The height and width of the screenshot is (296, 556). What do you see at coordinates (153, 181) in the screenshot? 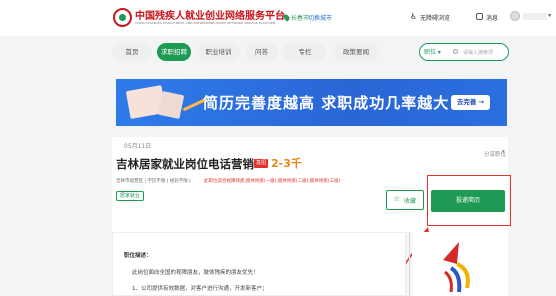
I see `job-meta: 吉林市船营区 | 学历不限 | 经验不限 |` at bounding box center [153, 181].